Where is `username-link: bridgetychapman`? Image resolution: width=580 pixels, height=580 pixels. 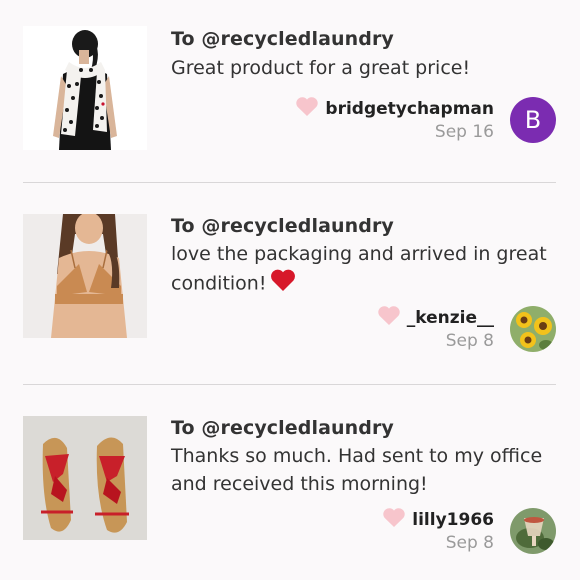 username-link: bridgetychapman is located at coordinates (409, 109).